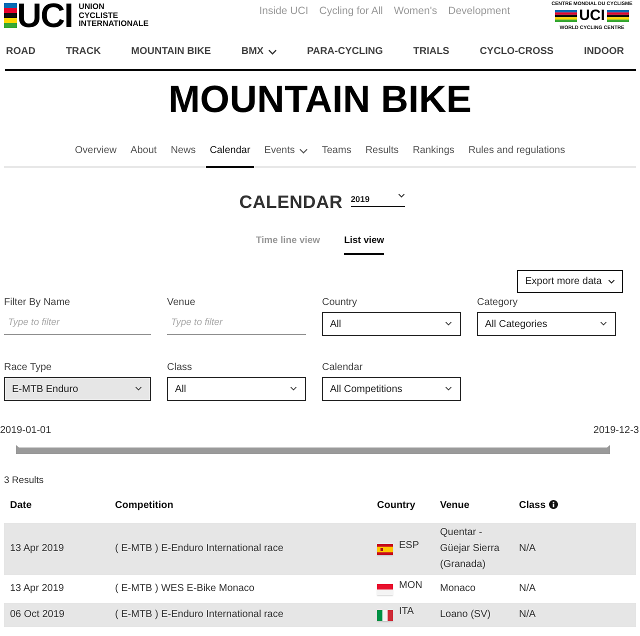 Image resolution: width=640 pixels, height=636 pixels. I want to click on column-header: Competition, so click(144, 505).